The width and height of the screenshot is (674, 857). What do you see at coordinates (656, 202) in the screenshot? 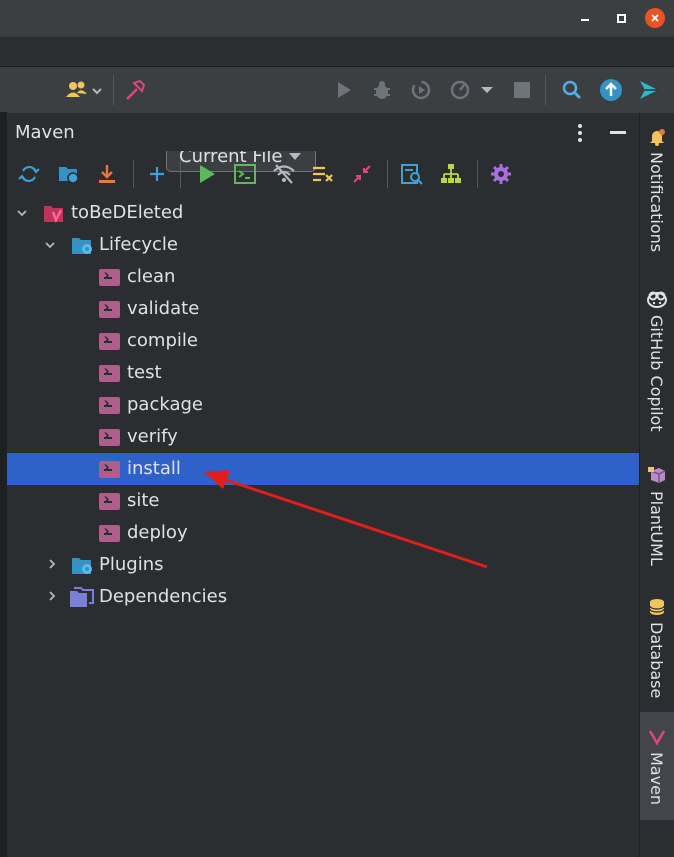
I see `tab-label: Notifications` at bounding box center [656, 202].